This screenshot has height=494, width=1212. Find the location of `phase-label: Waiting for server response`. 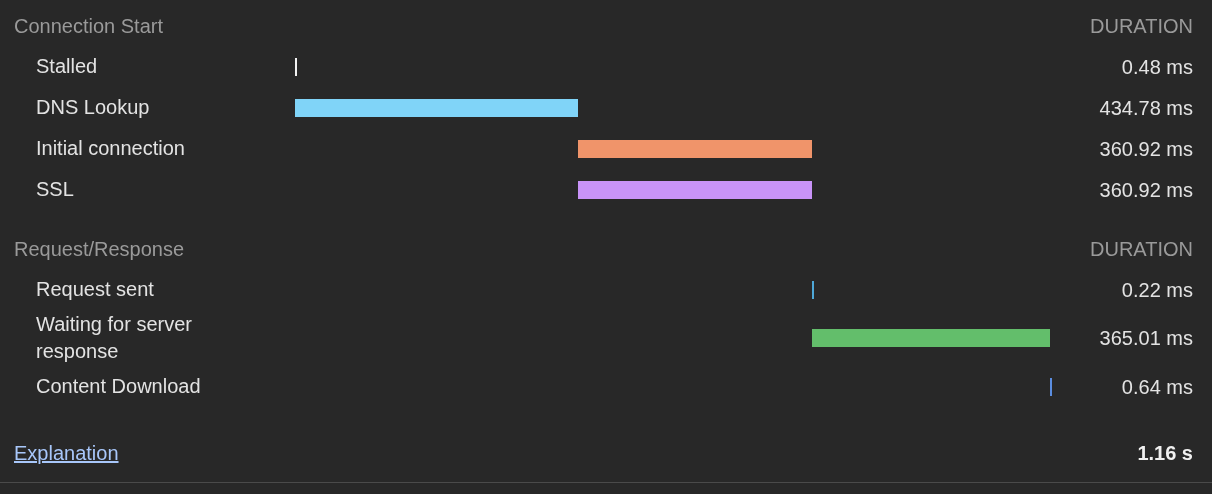

phase-label: Waiting for server response is located at coordinates (114, 338).